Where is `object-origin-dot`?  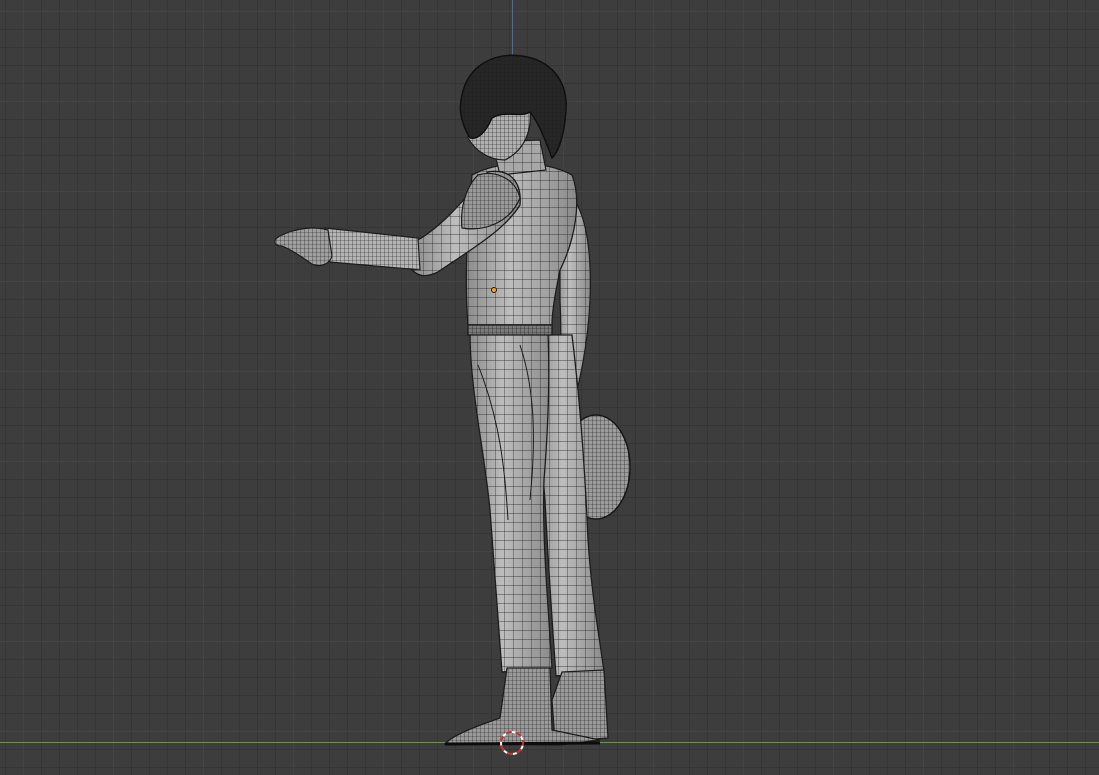
object-origin-dot is located at coordinates (494, 290).